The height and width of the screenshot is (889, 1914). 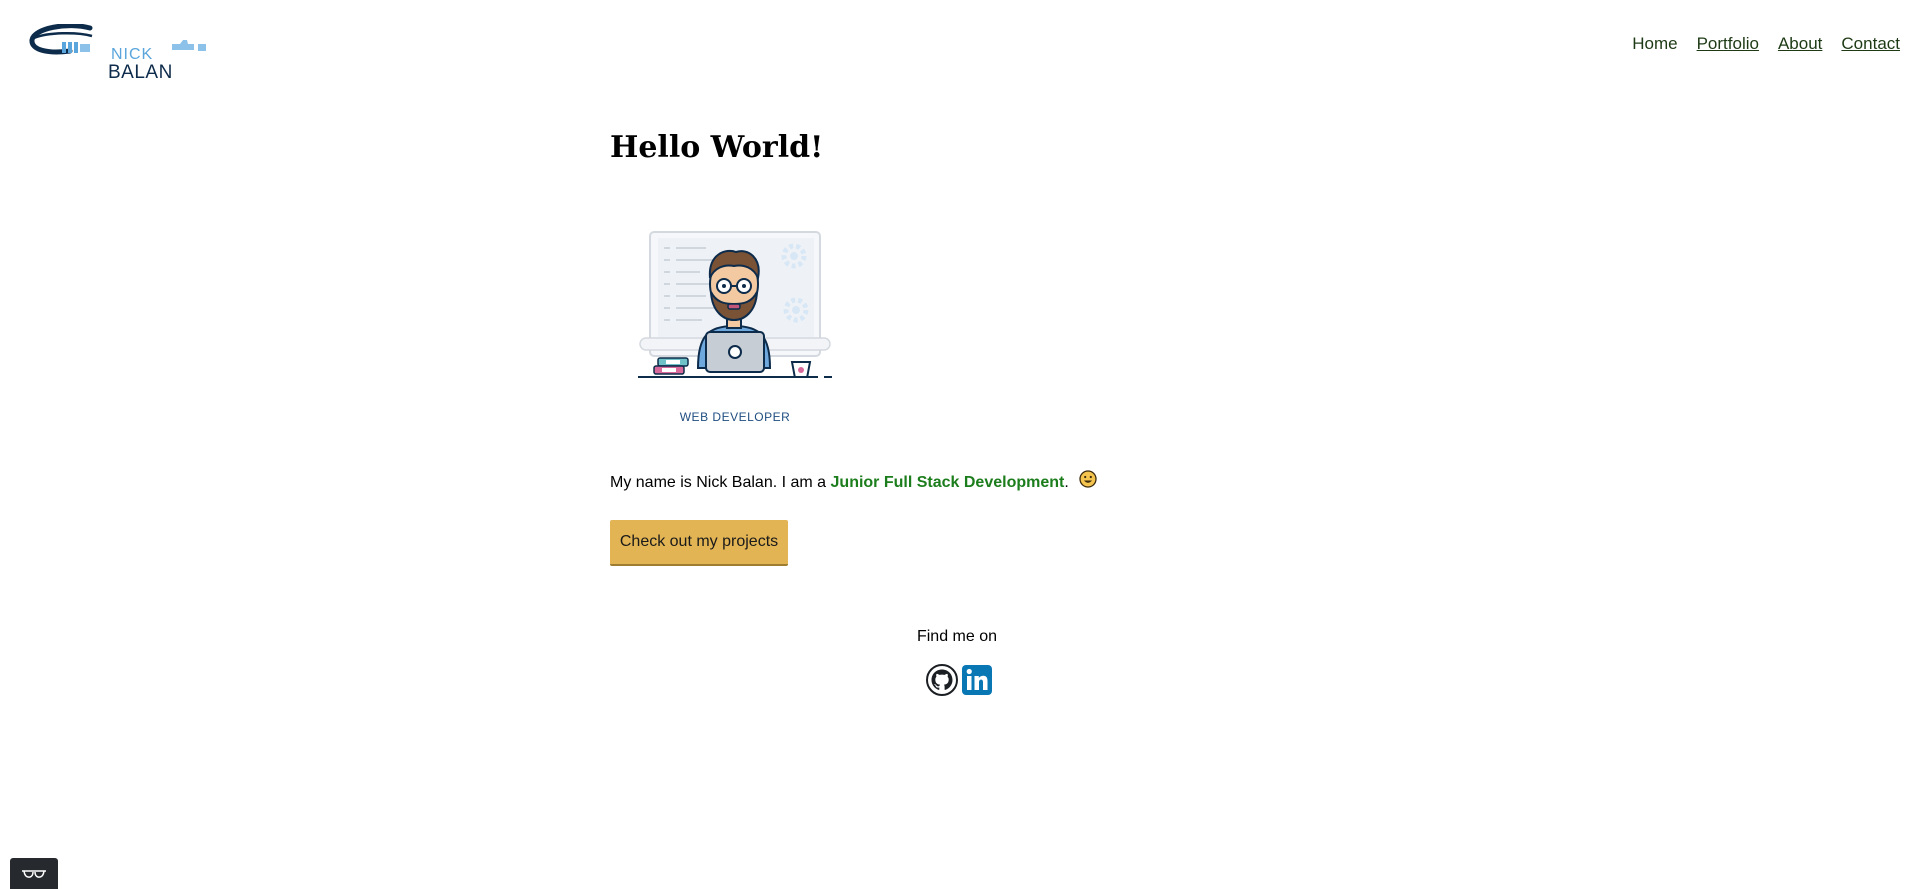 I want to click on find-me-heading: Find me on, so click(x=957, y=636).